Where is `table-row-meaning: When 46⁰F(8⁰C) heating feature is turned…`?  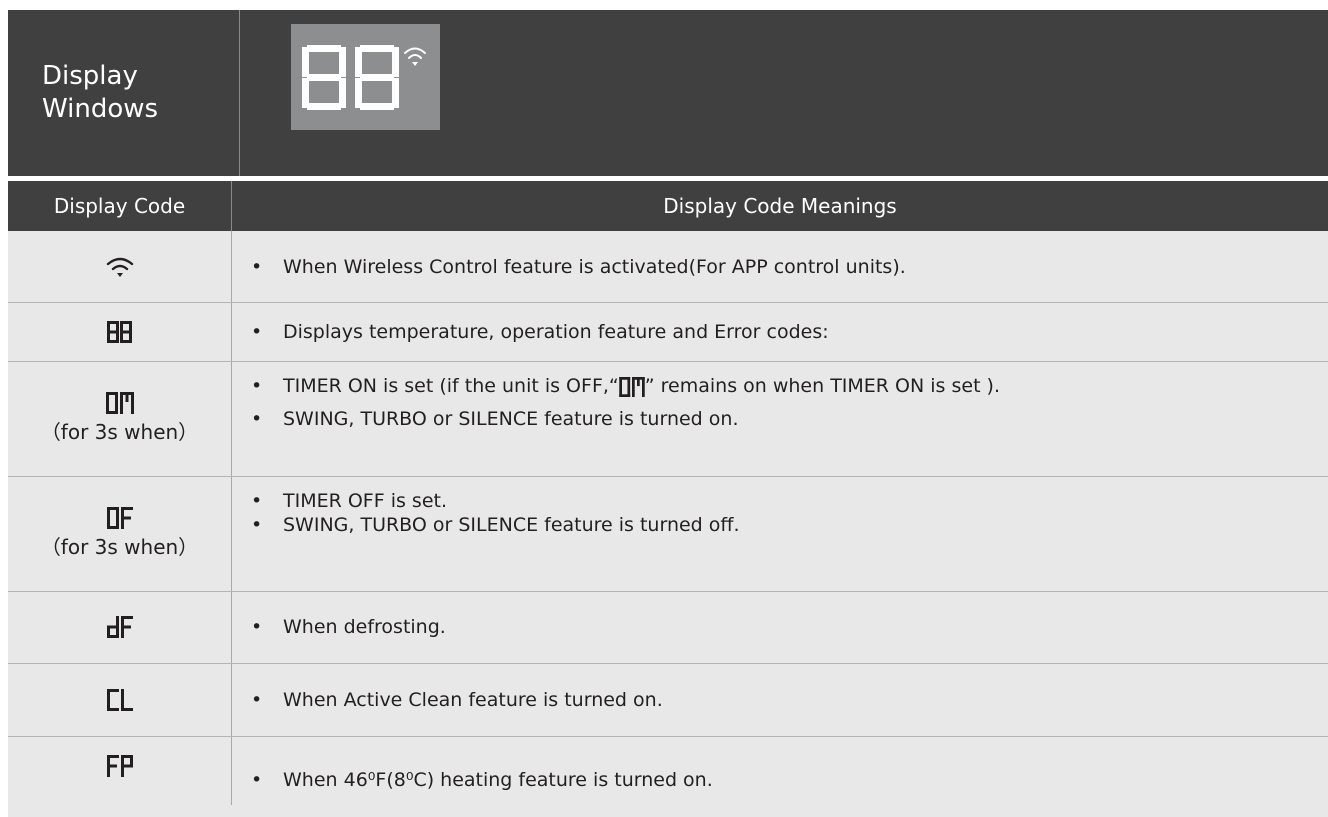 table-row-meaning: When 46⁰F(8⁰C) heating feature is turned… is located at coordinates (479, 780).